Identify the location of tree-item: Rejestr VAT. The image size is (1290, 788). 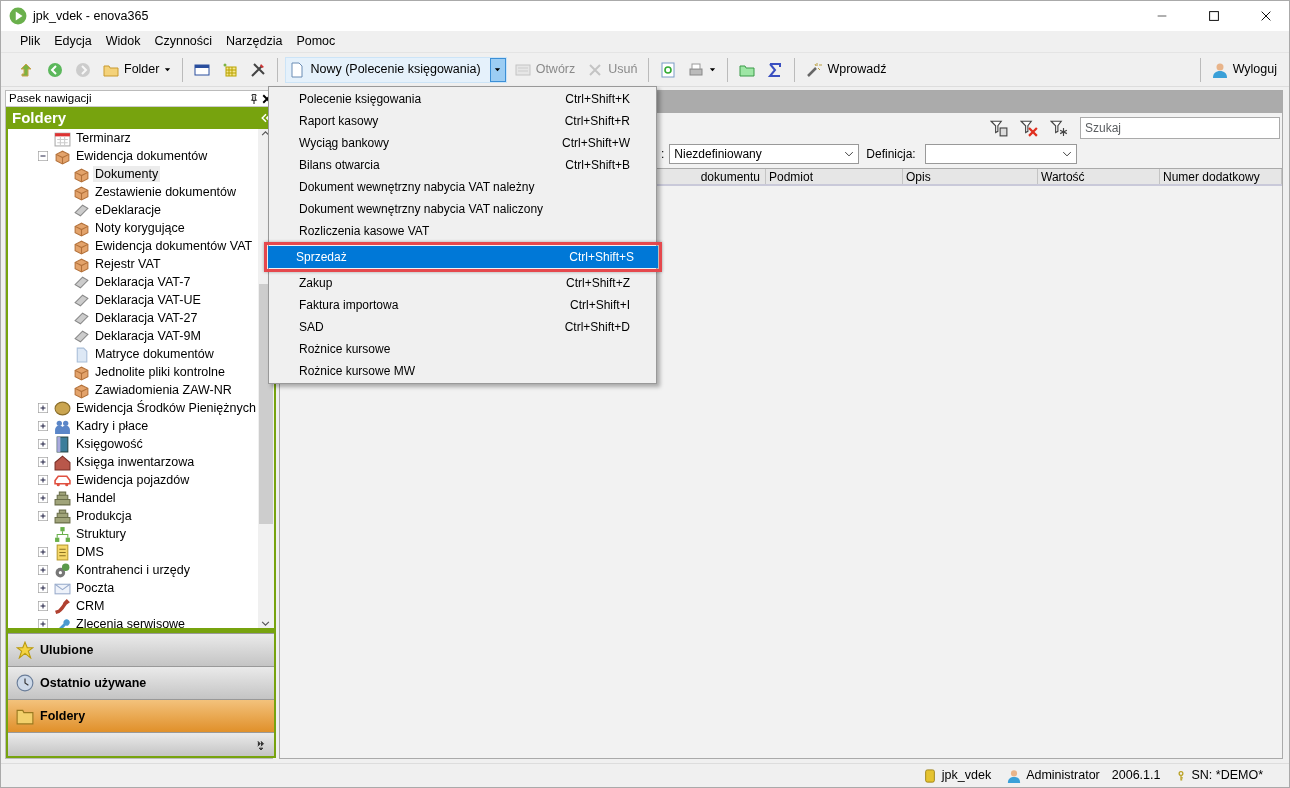
(128, 264).